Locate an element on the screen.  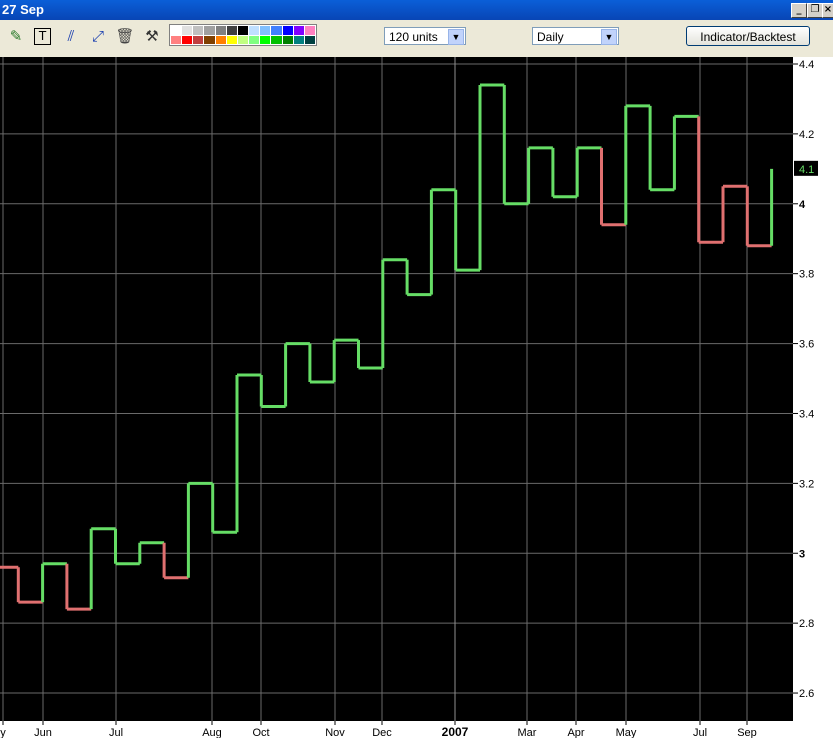
last-value-label: 4.1 is located at coordinates (806, 170).